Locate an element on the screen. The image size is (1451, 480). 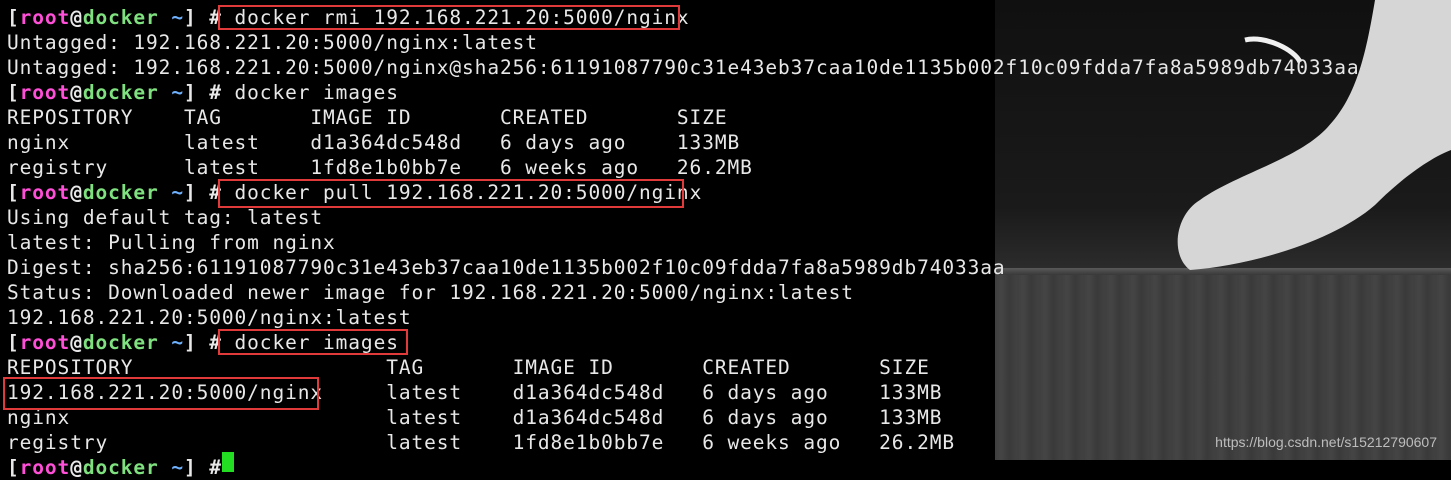
highlight-pull-command is located at coordinates (451, 193).